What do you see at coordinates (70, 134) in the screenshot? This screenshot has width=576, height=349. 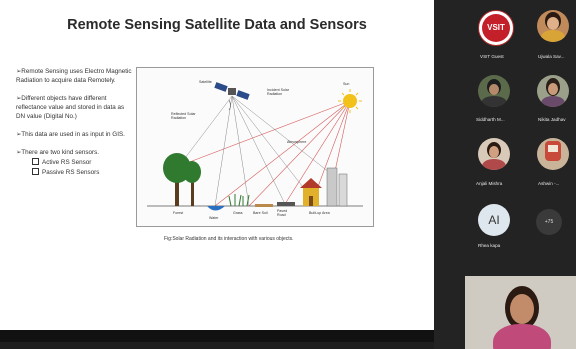 I see `bullet-item: ➢This data are used in as input in GIS.` at bounding box center [70, 134].